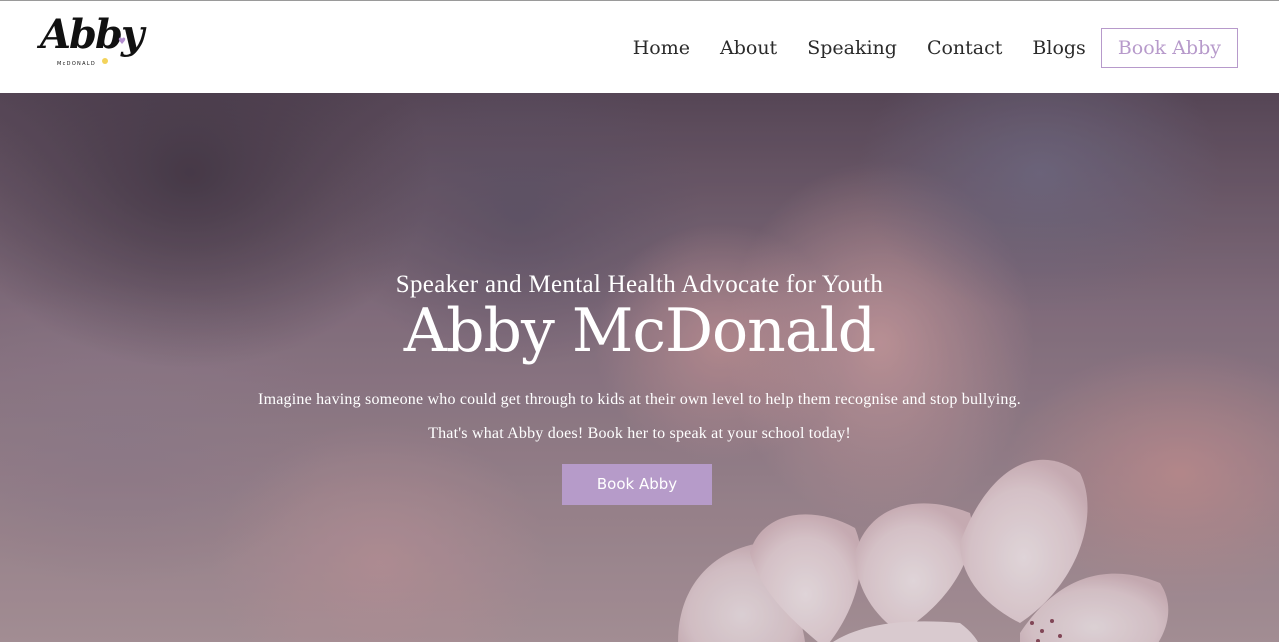 This screenshot has width=1279, height=642. I want to click on logo-subtitle: McDONALD, so click(77, 64).